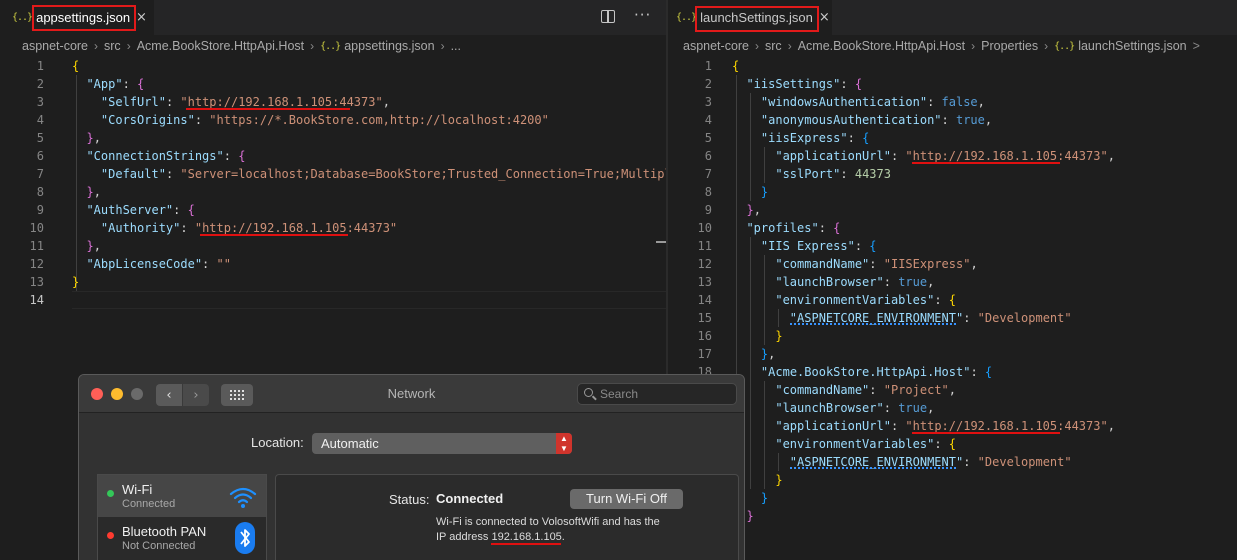 Image resolution: width=1237 pixels, height=560 pixels. Describe the element at coordinates (661, 242) in the screenshot. I see `overview-ruler-mark` at that location.